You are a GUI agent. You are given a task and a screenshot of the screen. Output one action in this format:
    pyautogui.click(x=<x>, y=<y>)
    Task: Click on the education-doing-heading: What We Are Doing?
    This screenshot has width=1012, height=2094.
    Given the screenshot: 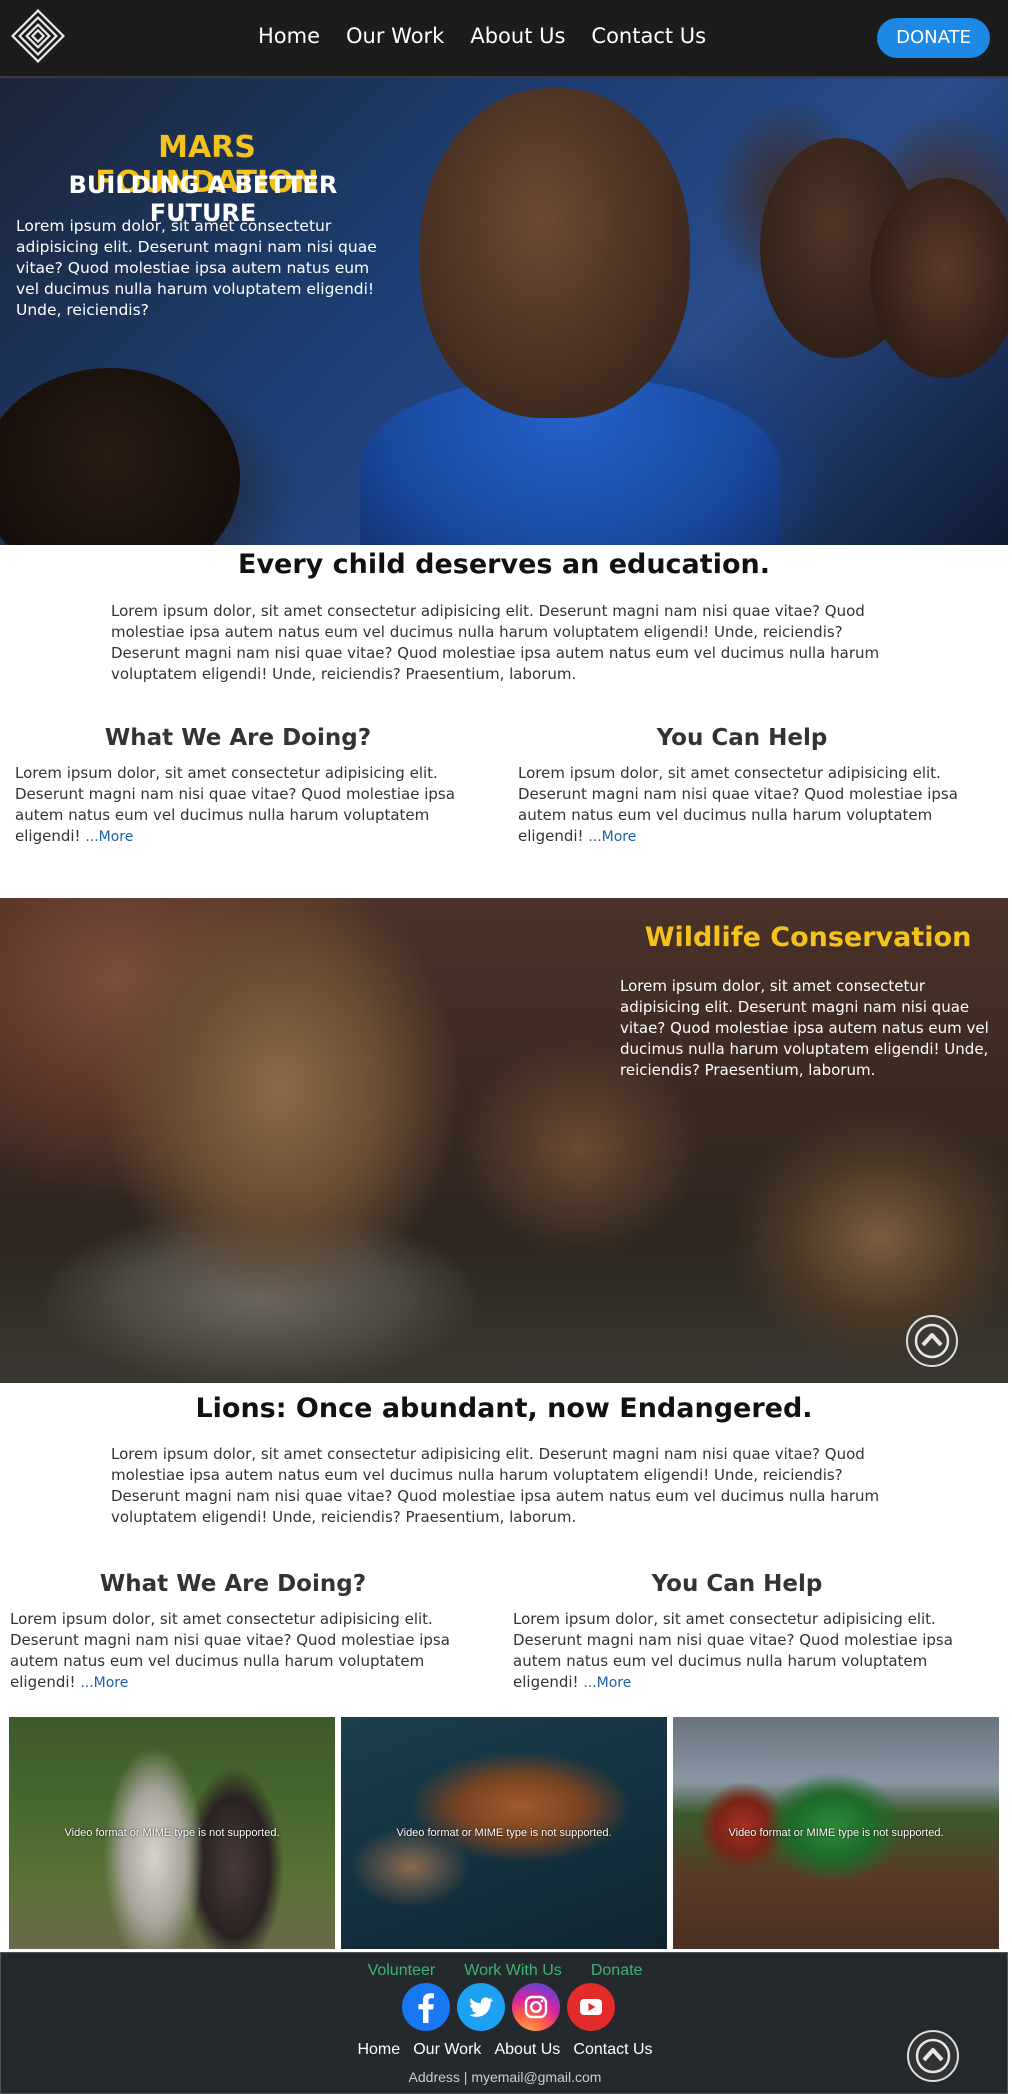 What is the action you would take?
    pyautogui.click(x=238, y=738)
    